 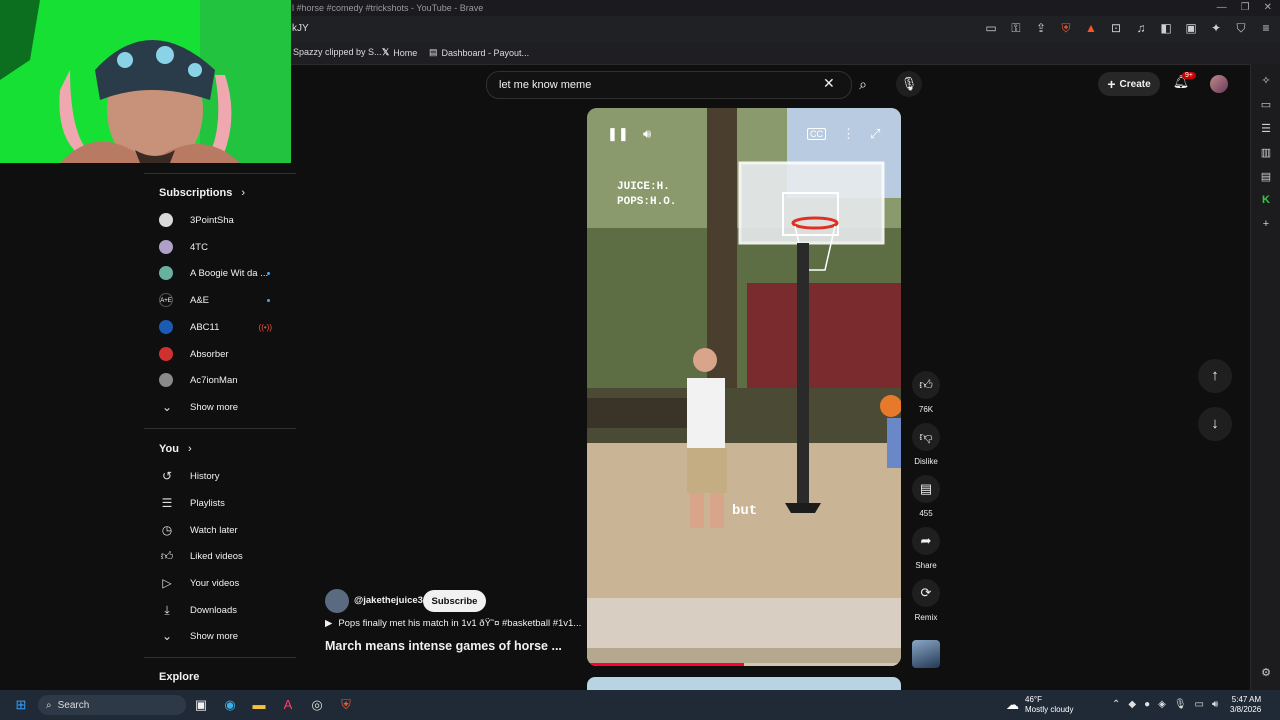 What do you see at coordinates (1222, 7) in the screenshot?
I see `minimize-button: —` at bounding box center [1222, 7].